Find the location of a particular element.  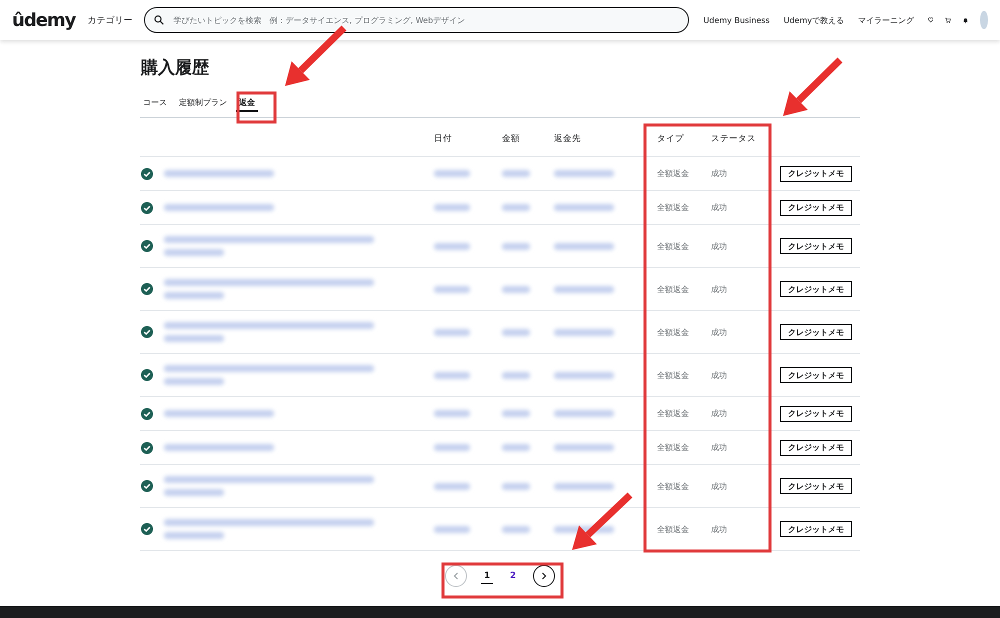

nav-link: Udemyで教える is located at coordinates (814, 20).